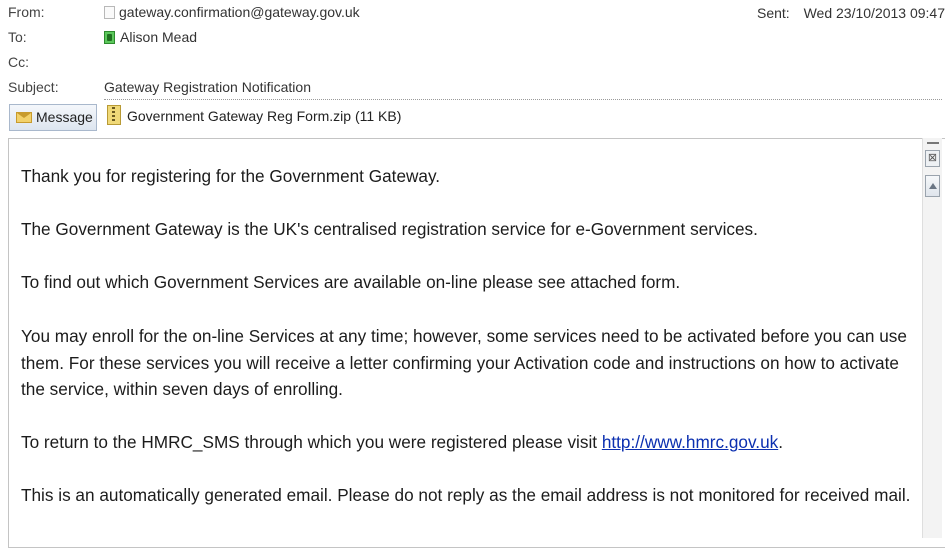  Describe the element at coordinates (932, 186) in the screenshot. I see `scroll-up-arrow-icon` at that location.